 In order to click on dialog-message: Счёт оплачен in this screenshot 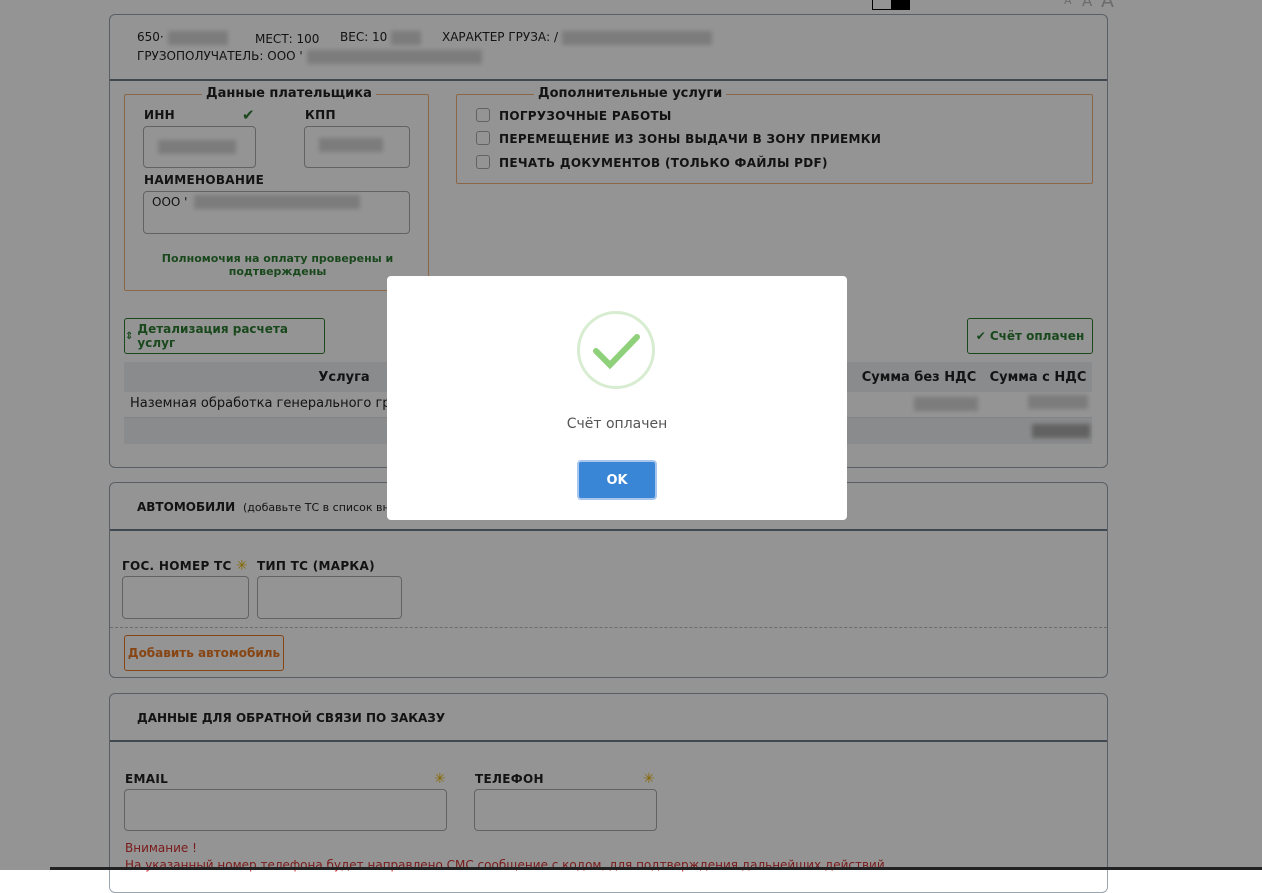, I will do `click(617, 424)`.